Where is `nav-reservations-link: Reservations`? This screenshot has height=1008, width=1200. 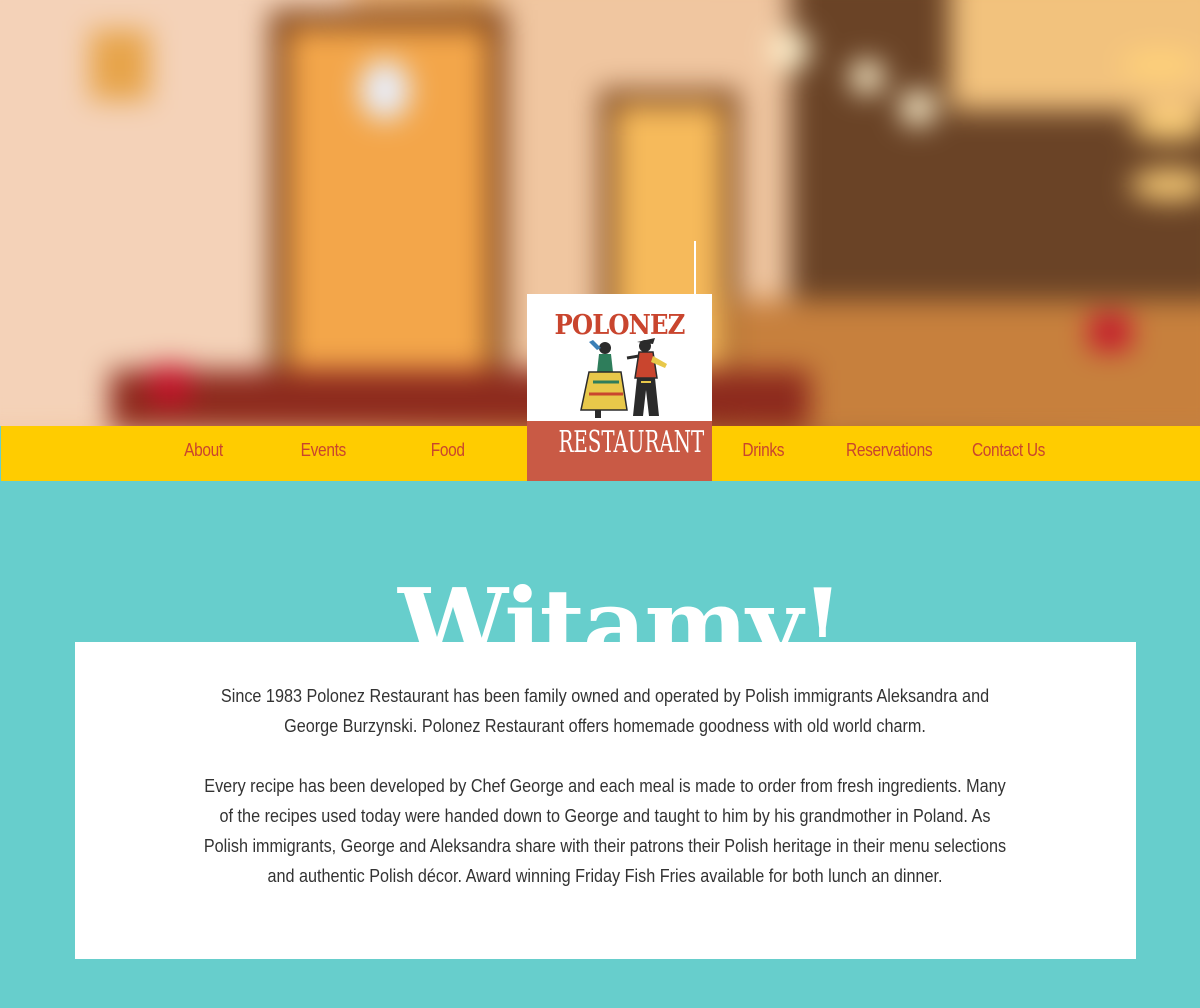
nav-reservations-link: Reservations is located at coordinates (889, 453).